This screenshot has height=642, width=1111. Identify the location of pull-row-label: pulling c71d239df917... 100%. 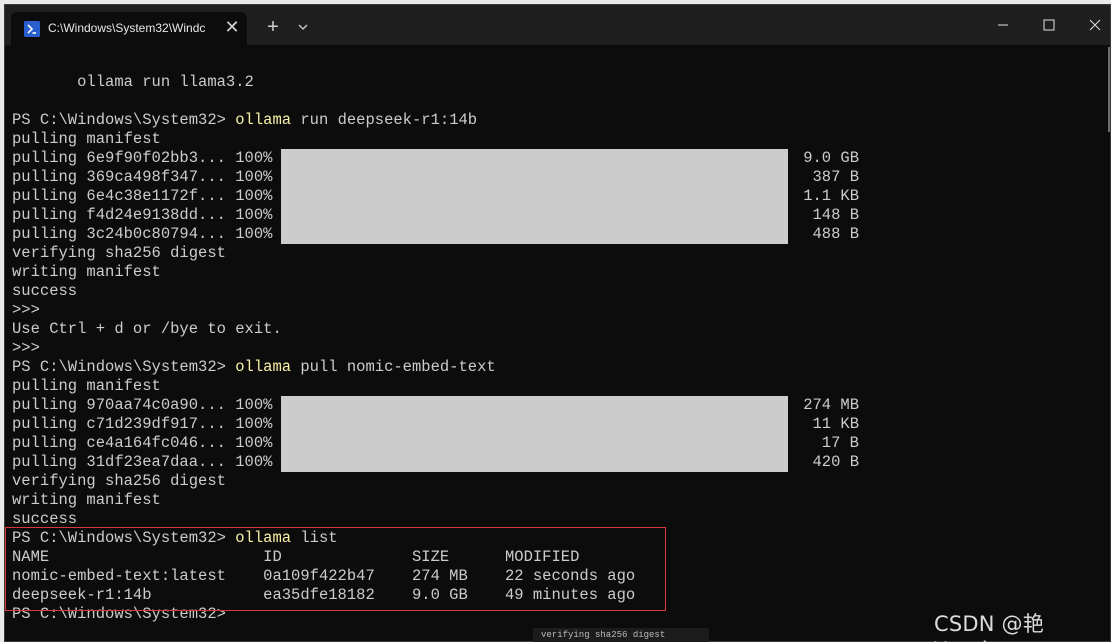
(142, 424).